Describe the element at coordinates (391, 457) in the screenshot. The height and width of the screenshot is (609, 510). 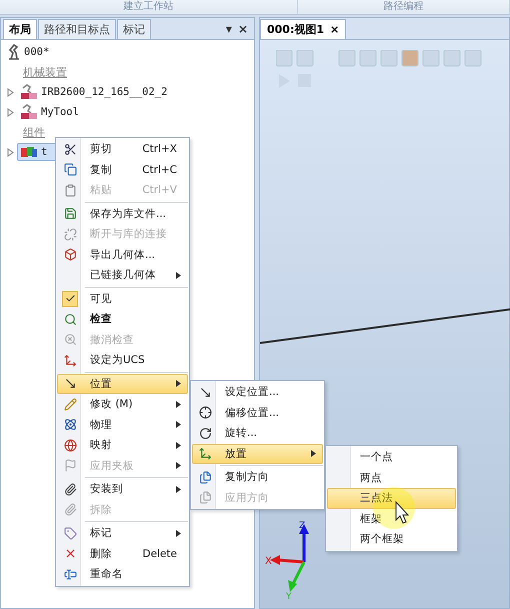
I see `menu-item: 一个点` at that location.